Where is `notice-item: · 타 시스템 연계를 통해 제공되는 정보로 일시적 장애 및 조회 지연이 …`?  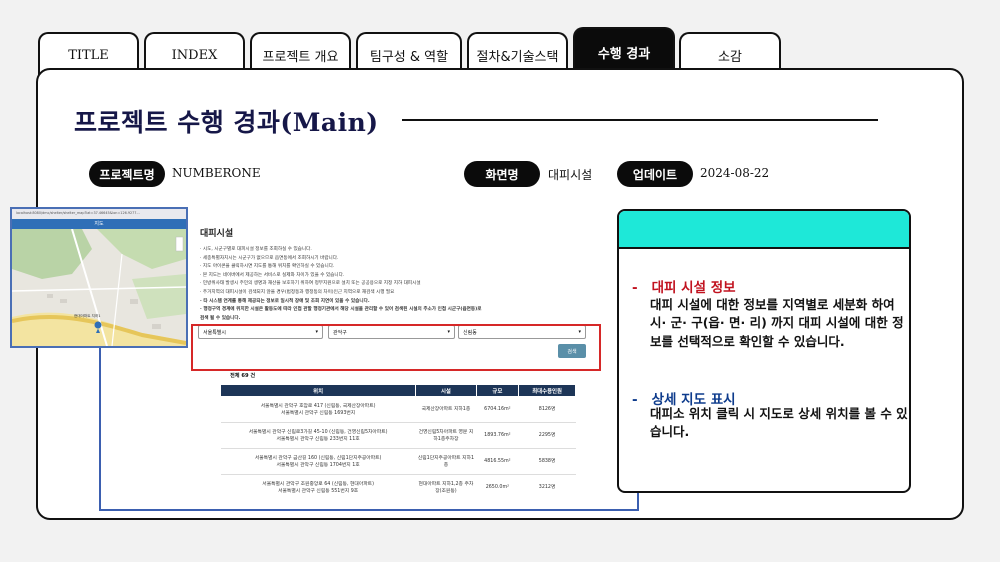
notice-item: · 타 시스템 연계를 통해 제공되는 정보로 일시적 장애 및 조회 지연이 … is located at coordinates (285, 301).